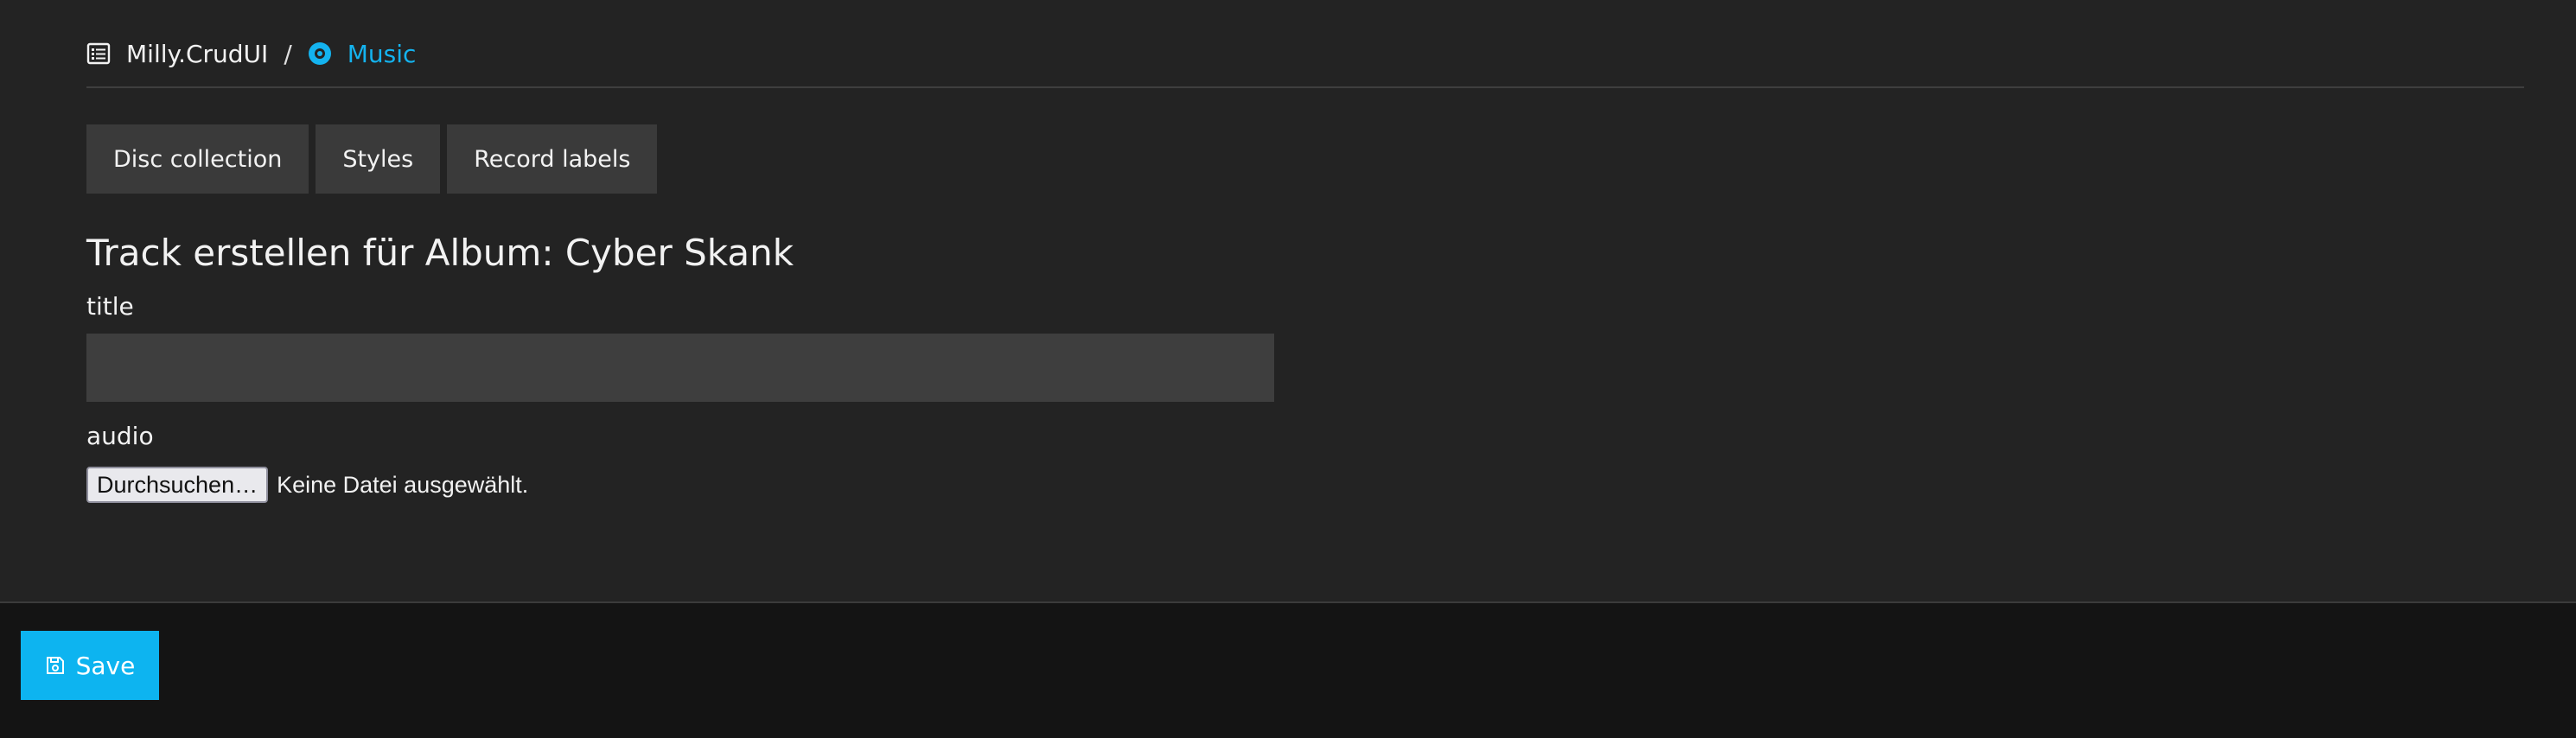  Describe the element at coordinates (197, 159) in the screenshot. I see `tab-disc-collection: Disc collection` at that location.